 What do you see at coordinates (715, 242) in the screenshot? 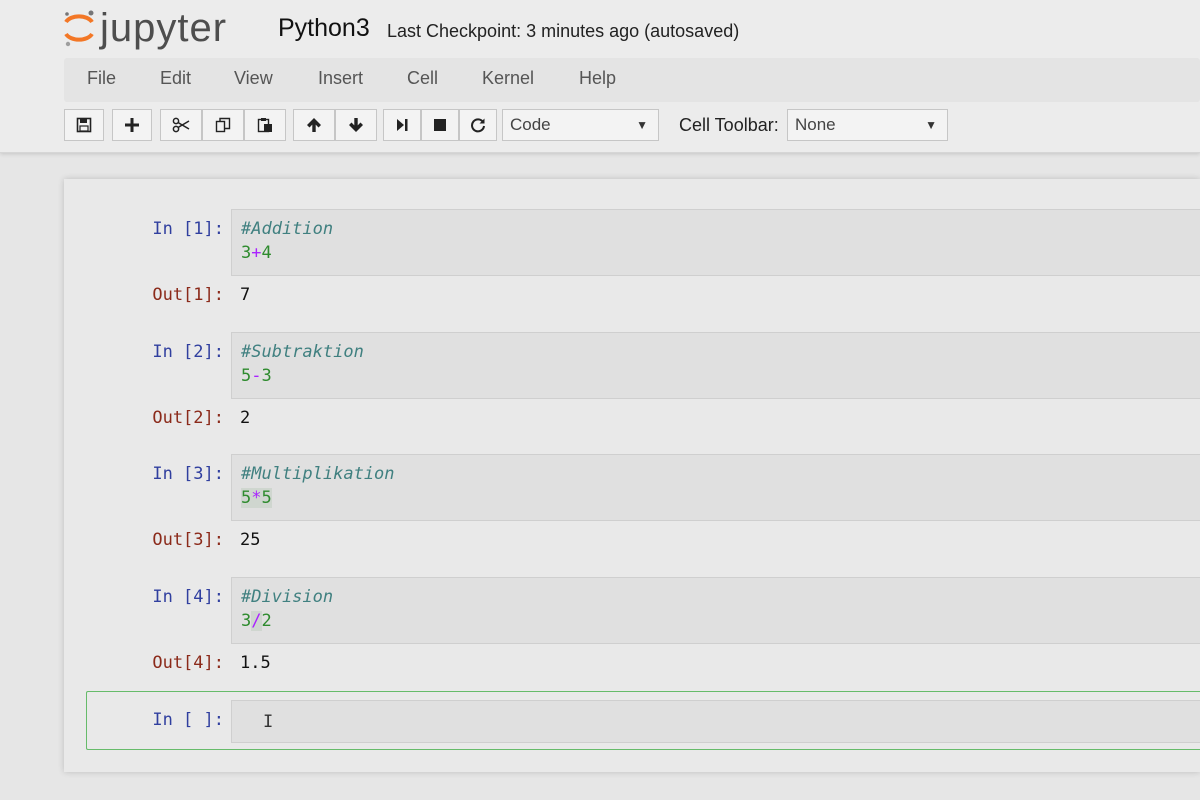
I see `cell-input: #Addition 3+4` at bounding box center [715, 242].